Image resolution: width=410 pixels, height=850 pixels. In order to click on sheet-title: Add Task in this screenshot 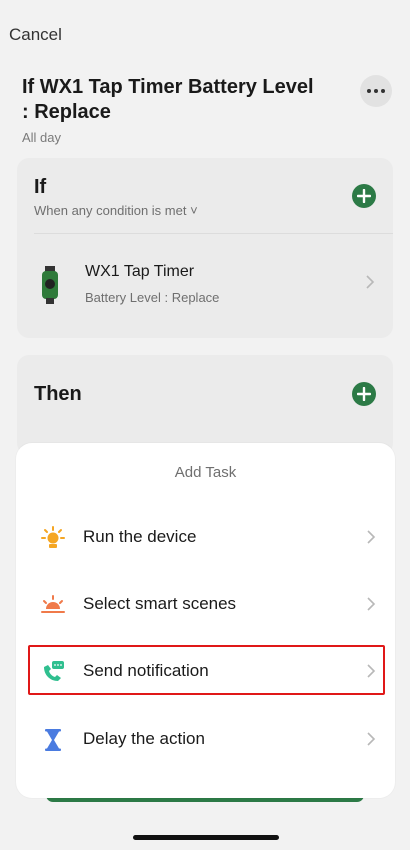, I will do `click(205, 472)`.